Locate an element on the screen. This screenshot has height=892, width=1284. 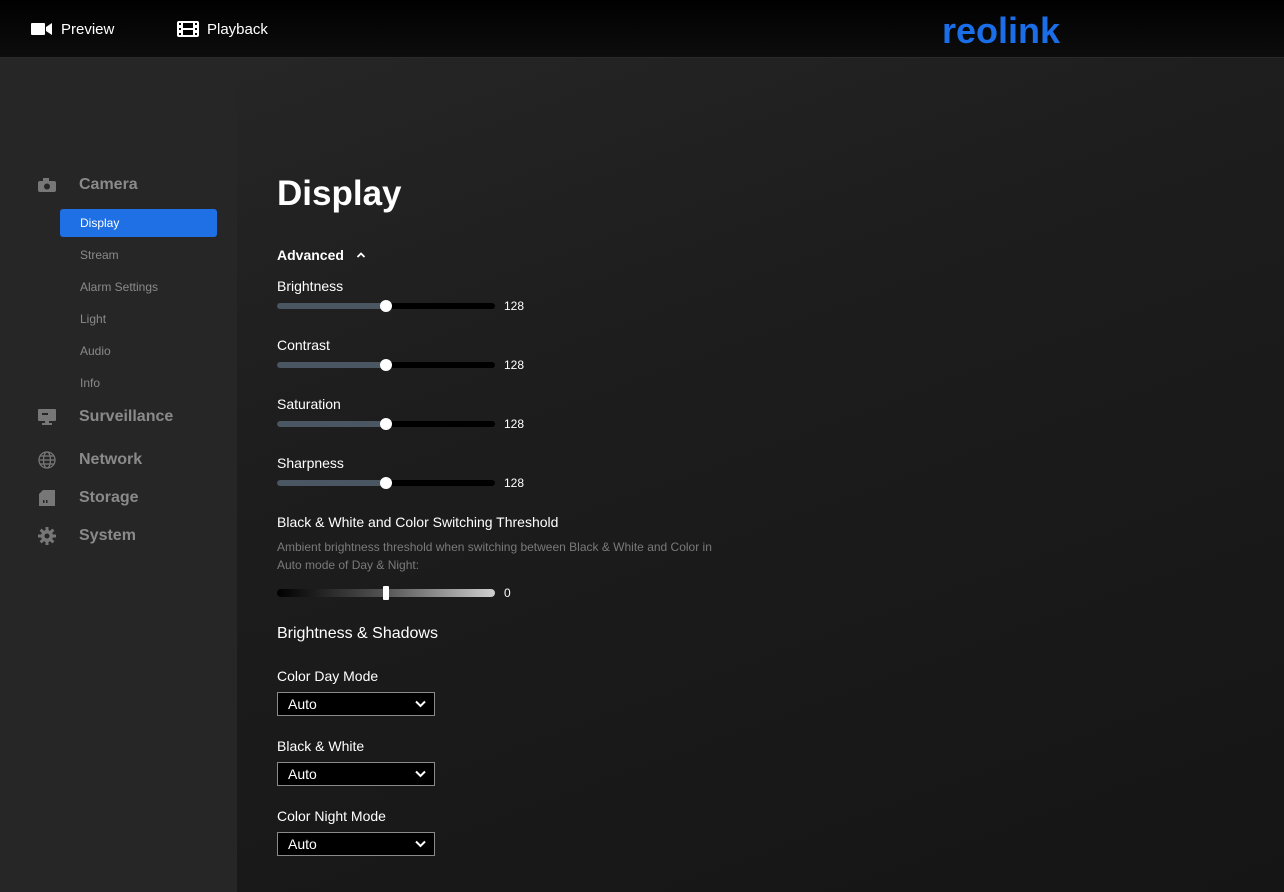
threshold-slider is located at coordinates (386, 593).